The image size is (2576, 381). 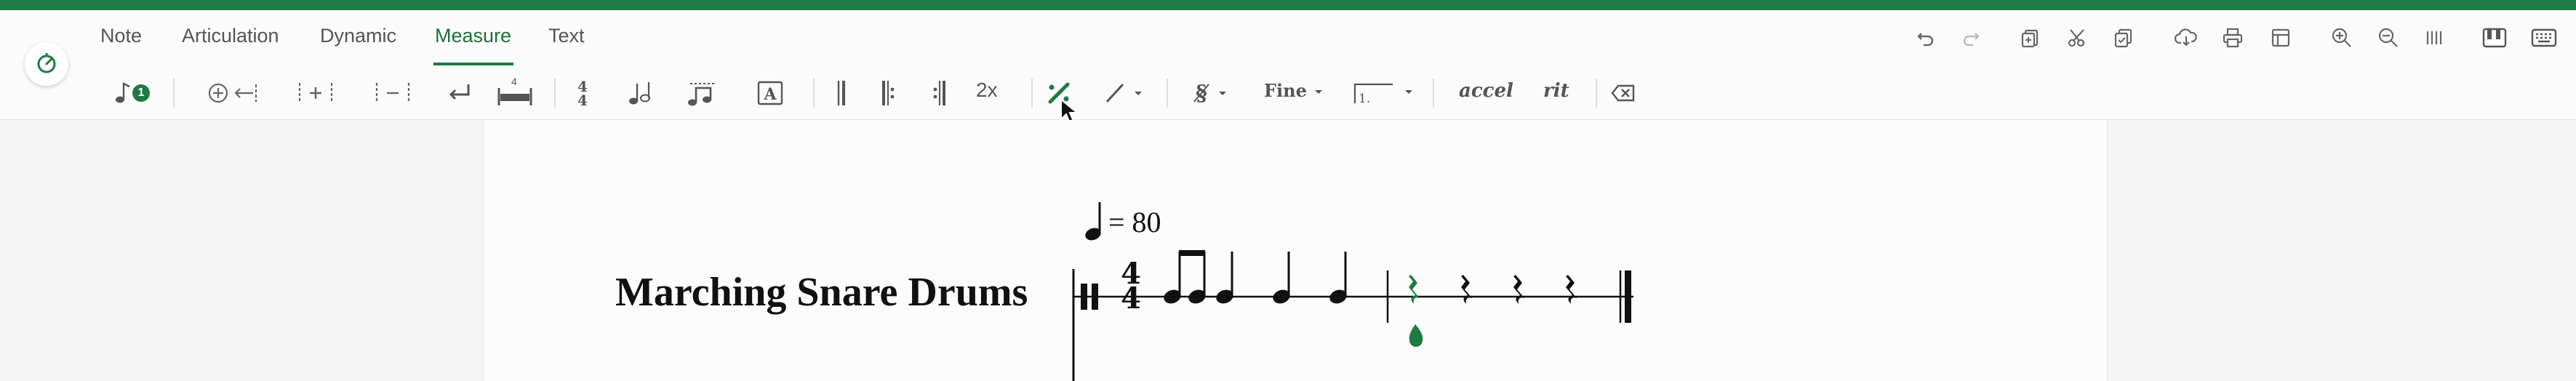 I want to click on metronome-icon, so click(x=46, y=64).